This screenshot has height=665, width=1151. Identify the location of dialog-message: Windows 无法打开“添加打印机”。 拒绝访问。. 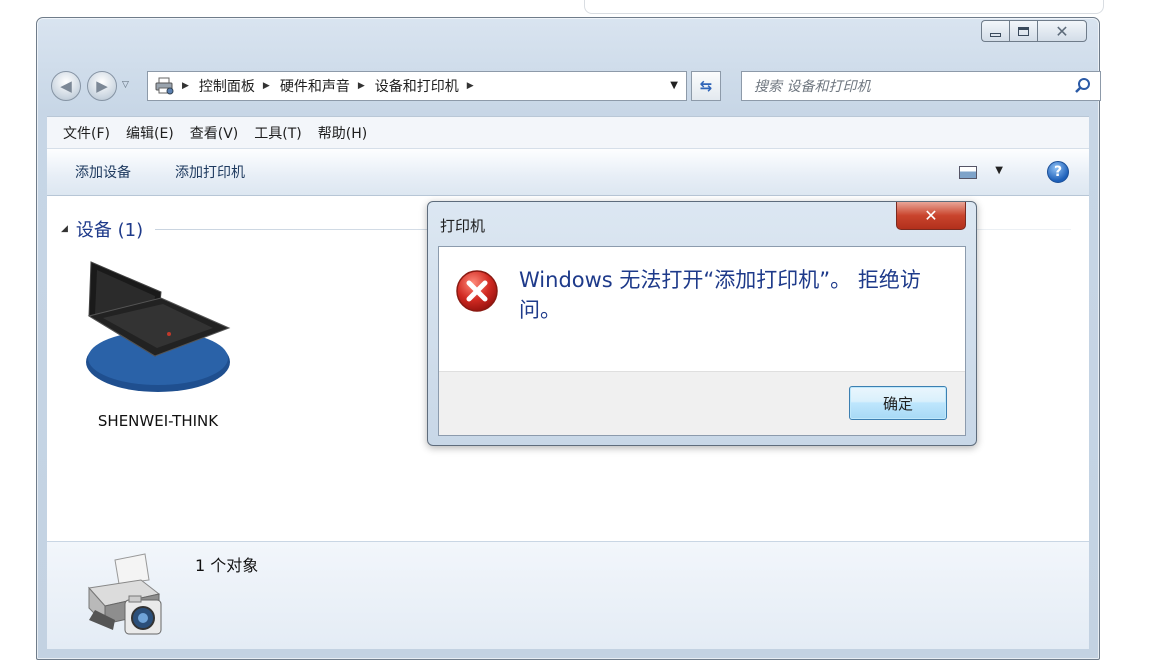
(720, 295).